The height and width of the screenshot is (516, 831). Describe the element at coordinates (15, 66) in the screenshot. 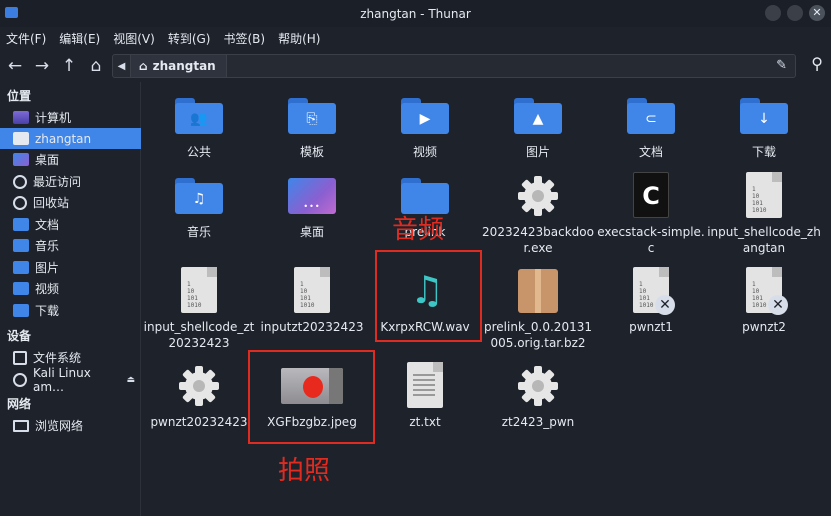

I see `back-arrow-icon: ←` at that location.